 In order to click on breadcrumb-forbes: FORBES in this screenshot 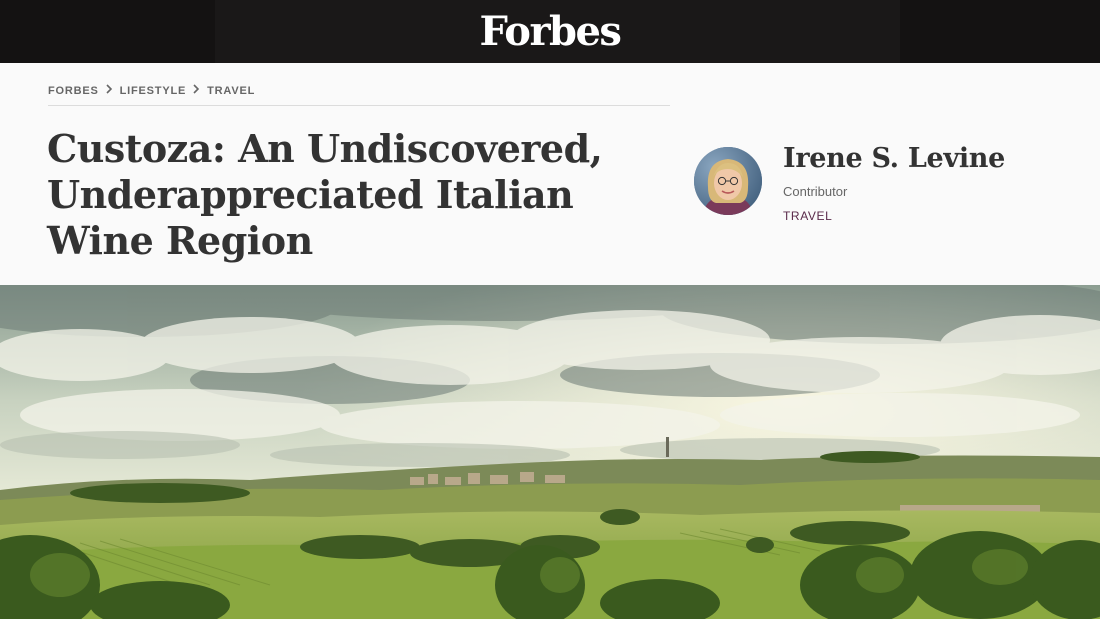, I will do `click(73, 91)`.